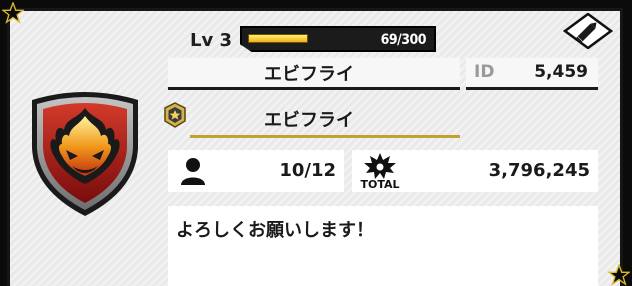  Describe the element at coordinates (193, 171) in the screenshot. I see `person-icon` at that location.